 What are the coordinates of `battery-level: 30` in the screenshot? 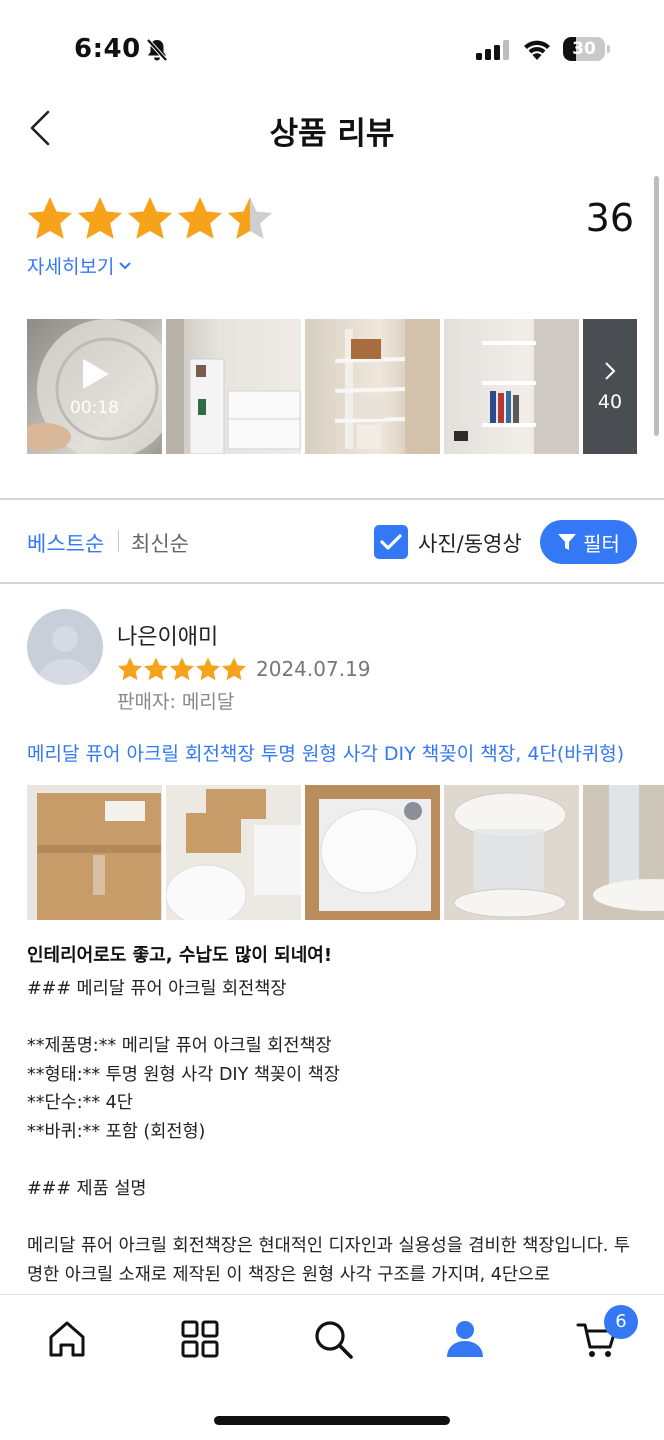 It's located at (584, 49).